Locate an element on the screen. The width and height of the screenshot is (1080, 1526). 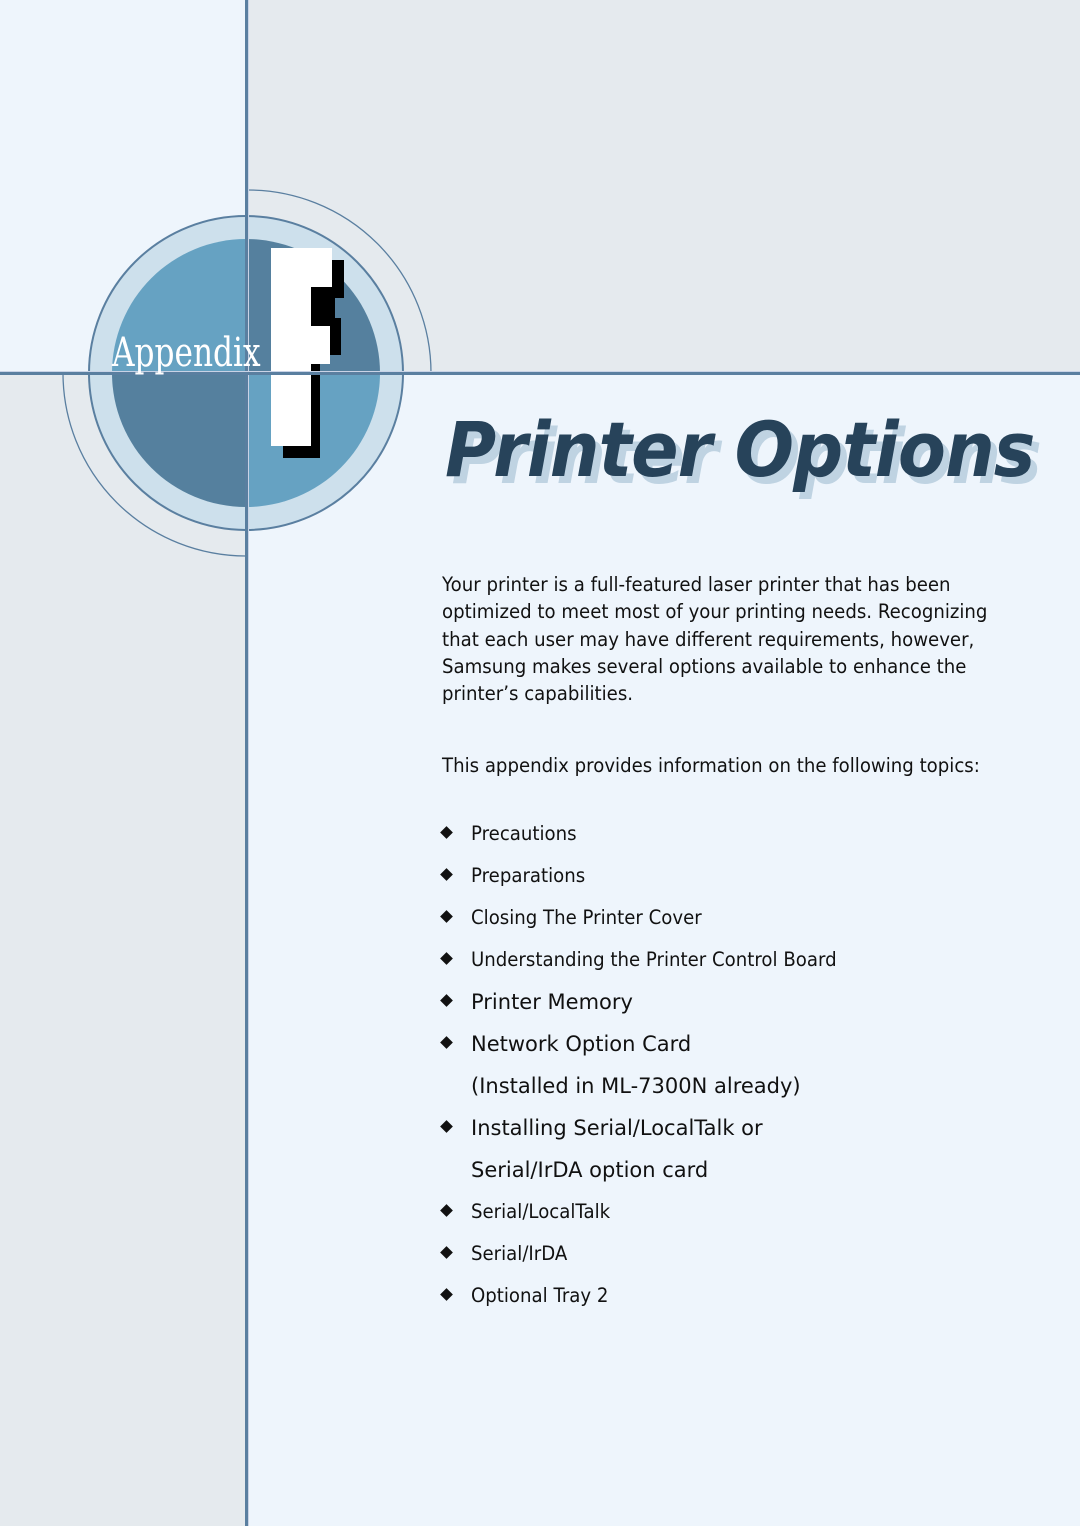
page-title: Printer Options is located at coordinates (740, 449).